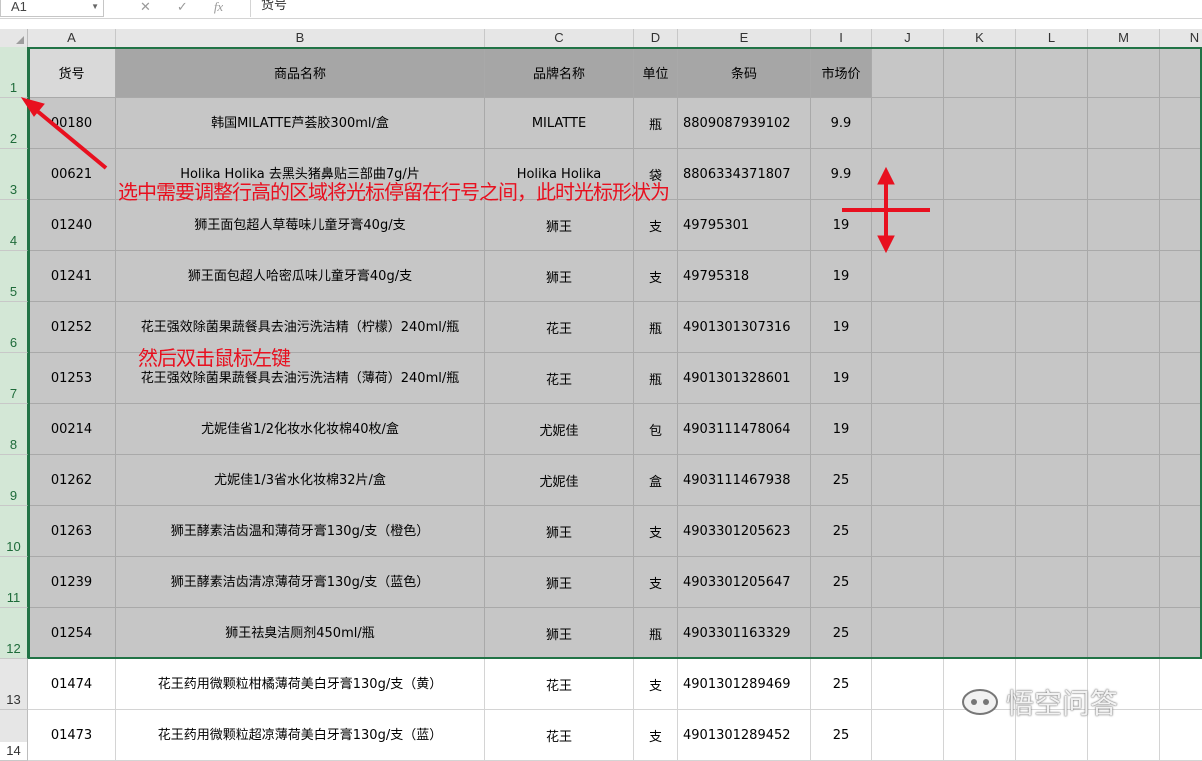 The width and height of the screenshot is (1202, 761). Describe the element at coordinates (886, 210) in the screenshot. I see `resize-cursor-icon` at that location.